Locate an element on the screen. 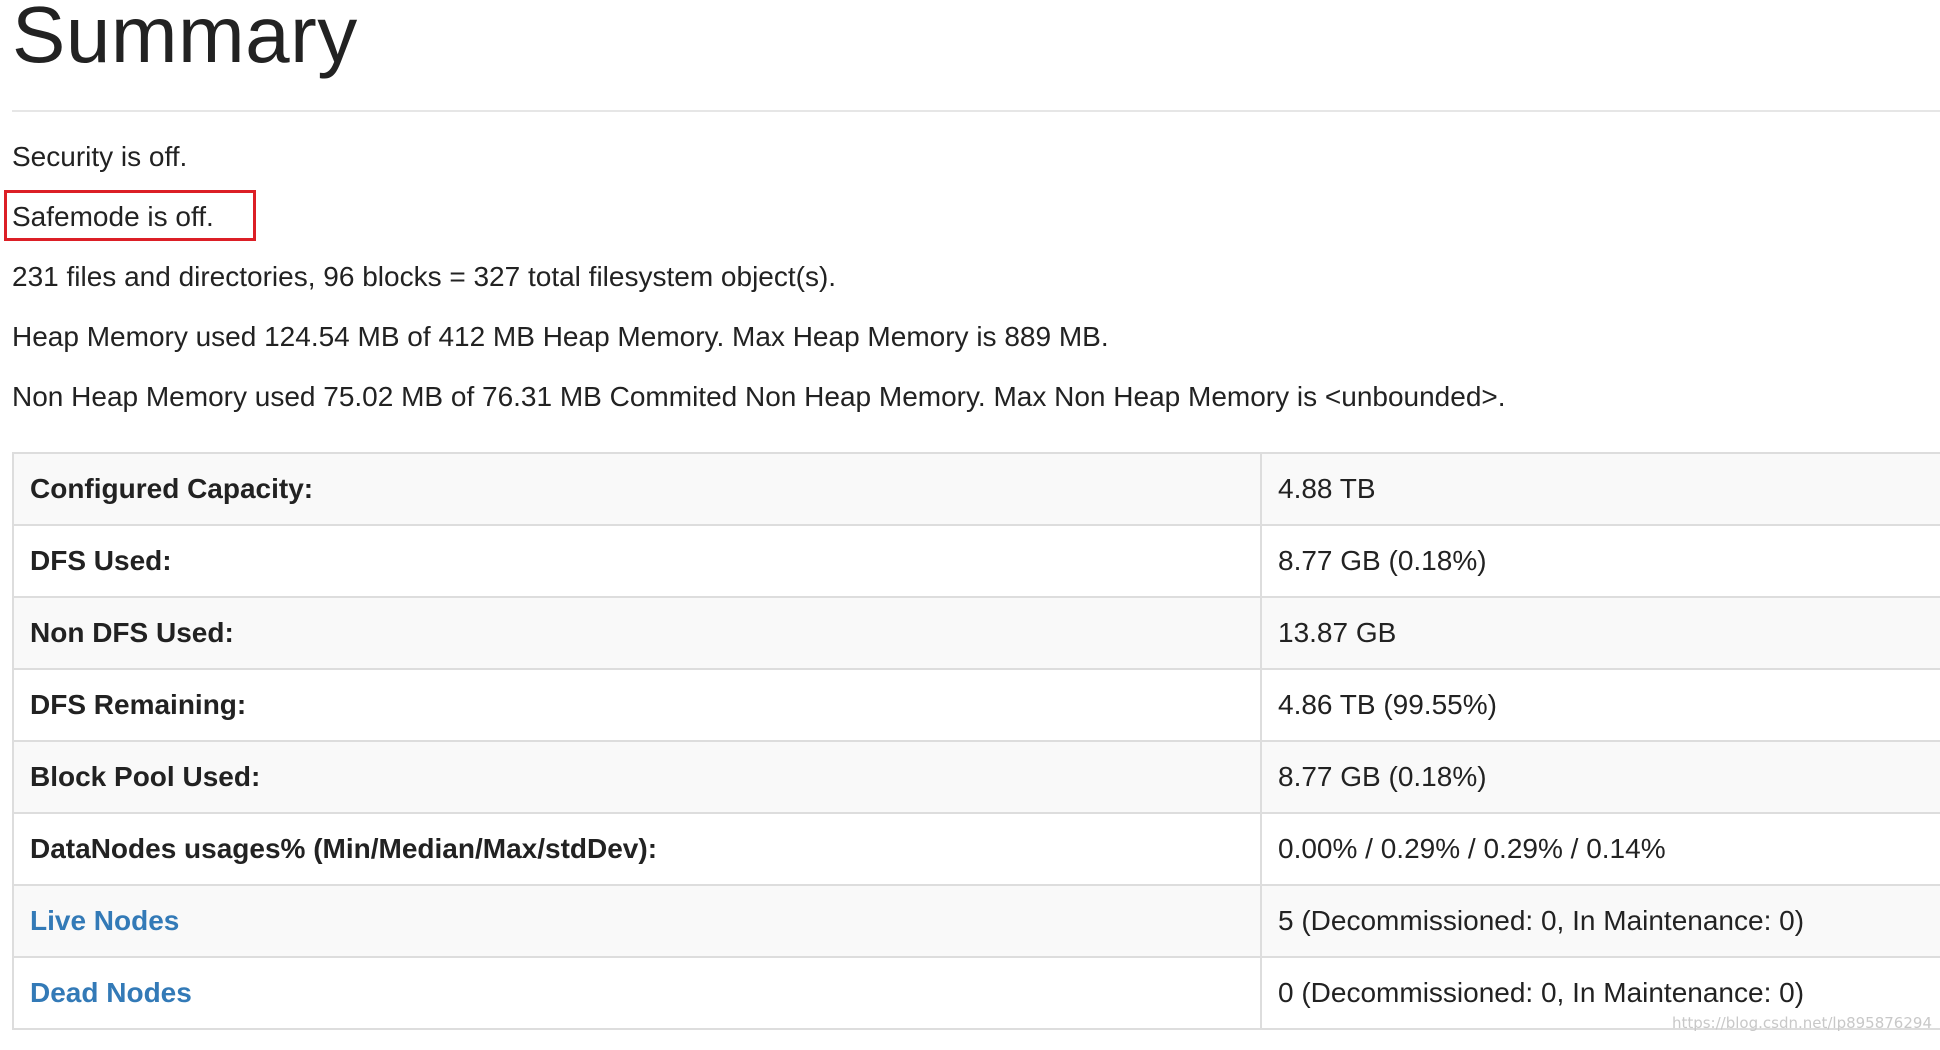 This screenshot has width=1940, height=1050. table-row: Configured Capacity: 4.88 TB is located at coordinates (976, 489).